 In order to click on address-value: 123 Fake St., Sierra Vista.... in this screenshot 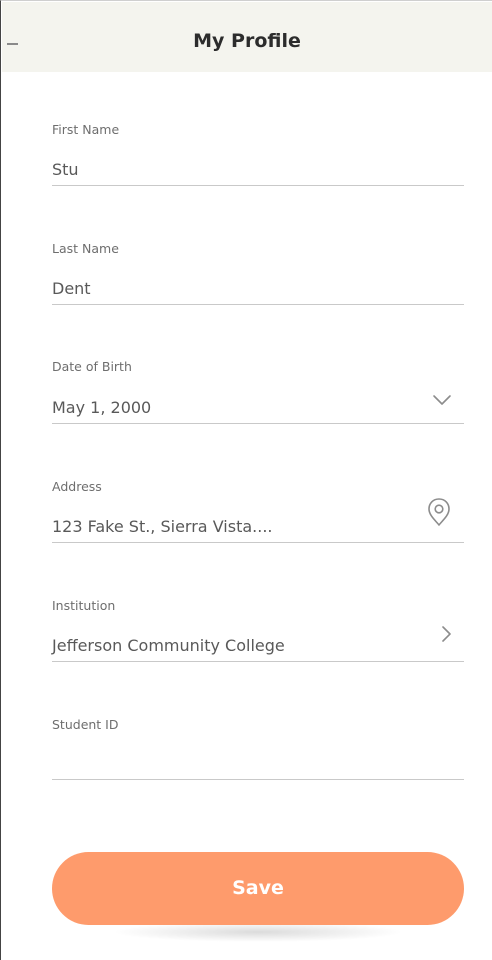, I will do `click(162, 526)`.